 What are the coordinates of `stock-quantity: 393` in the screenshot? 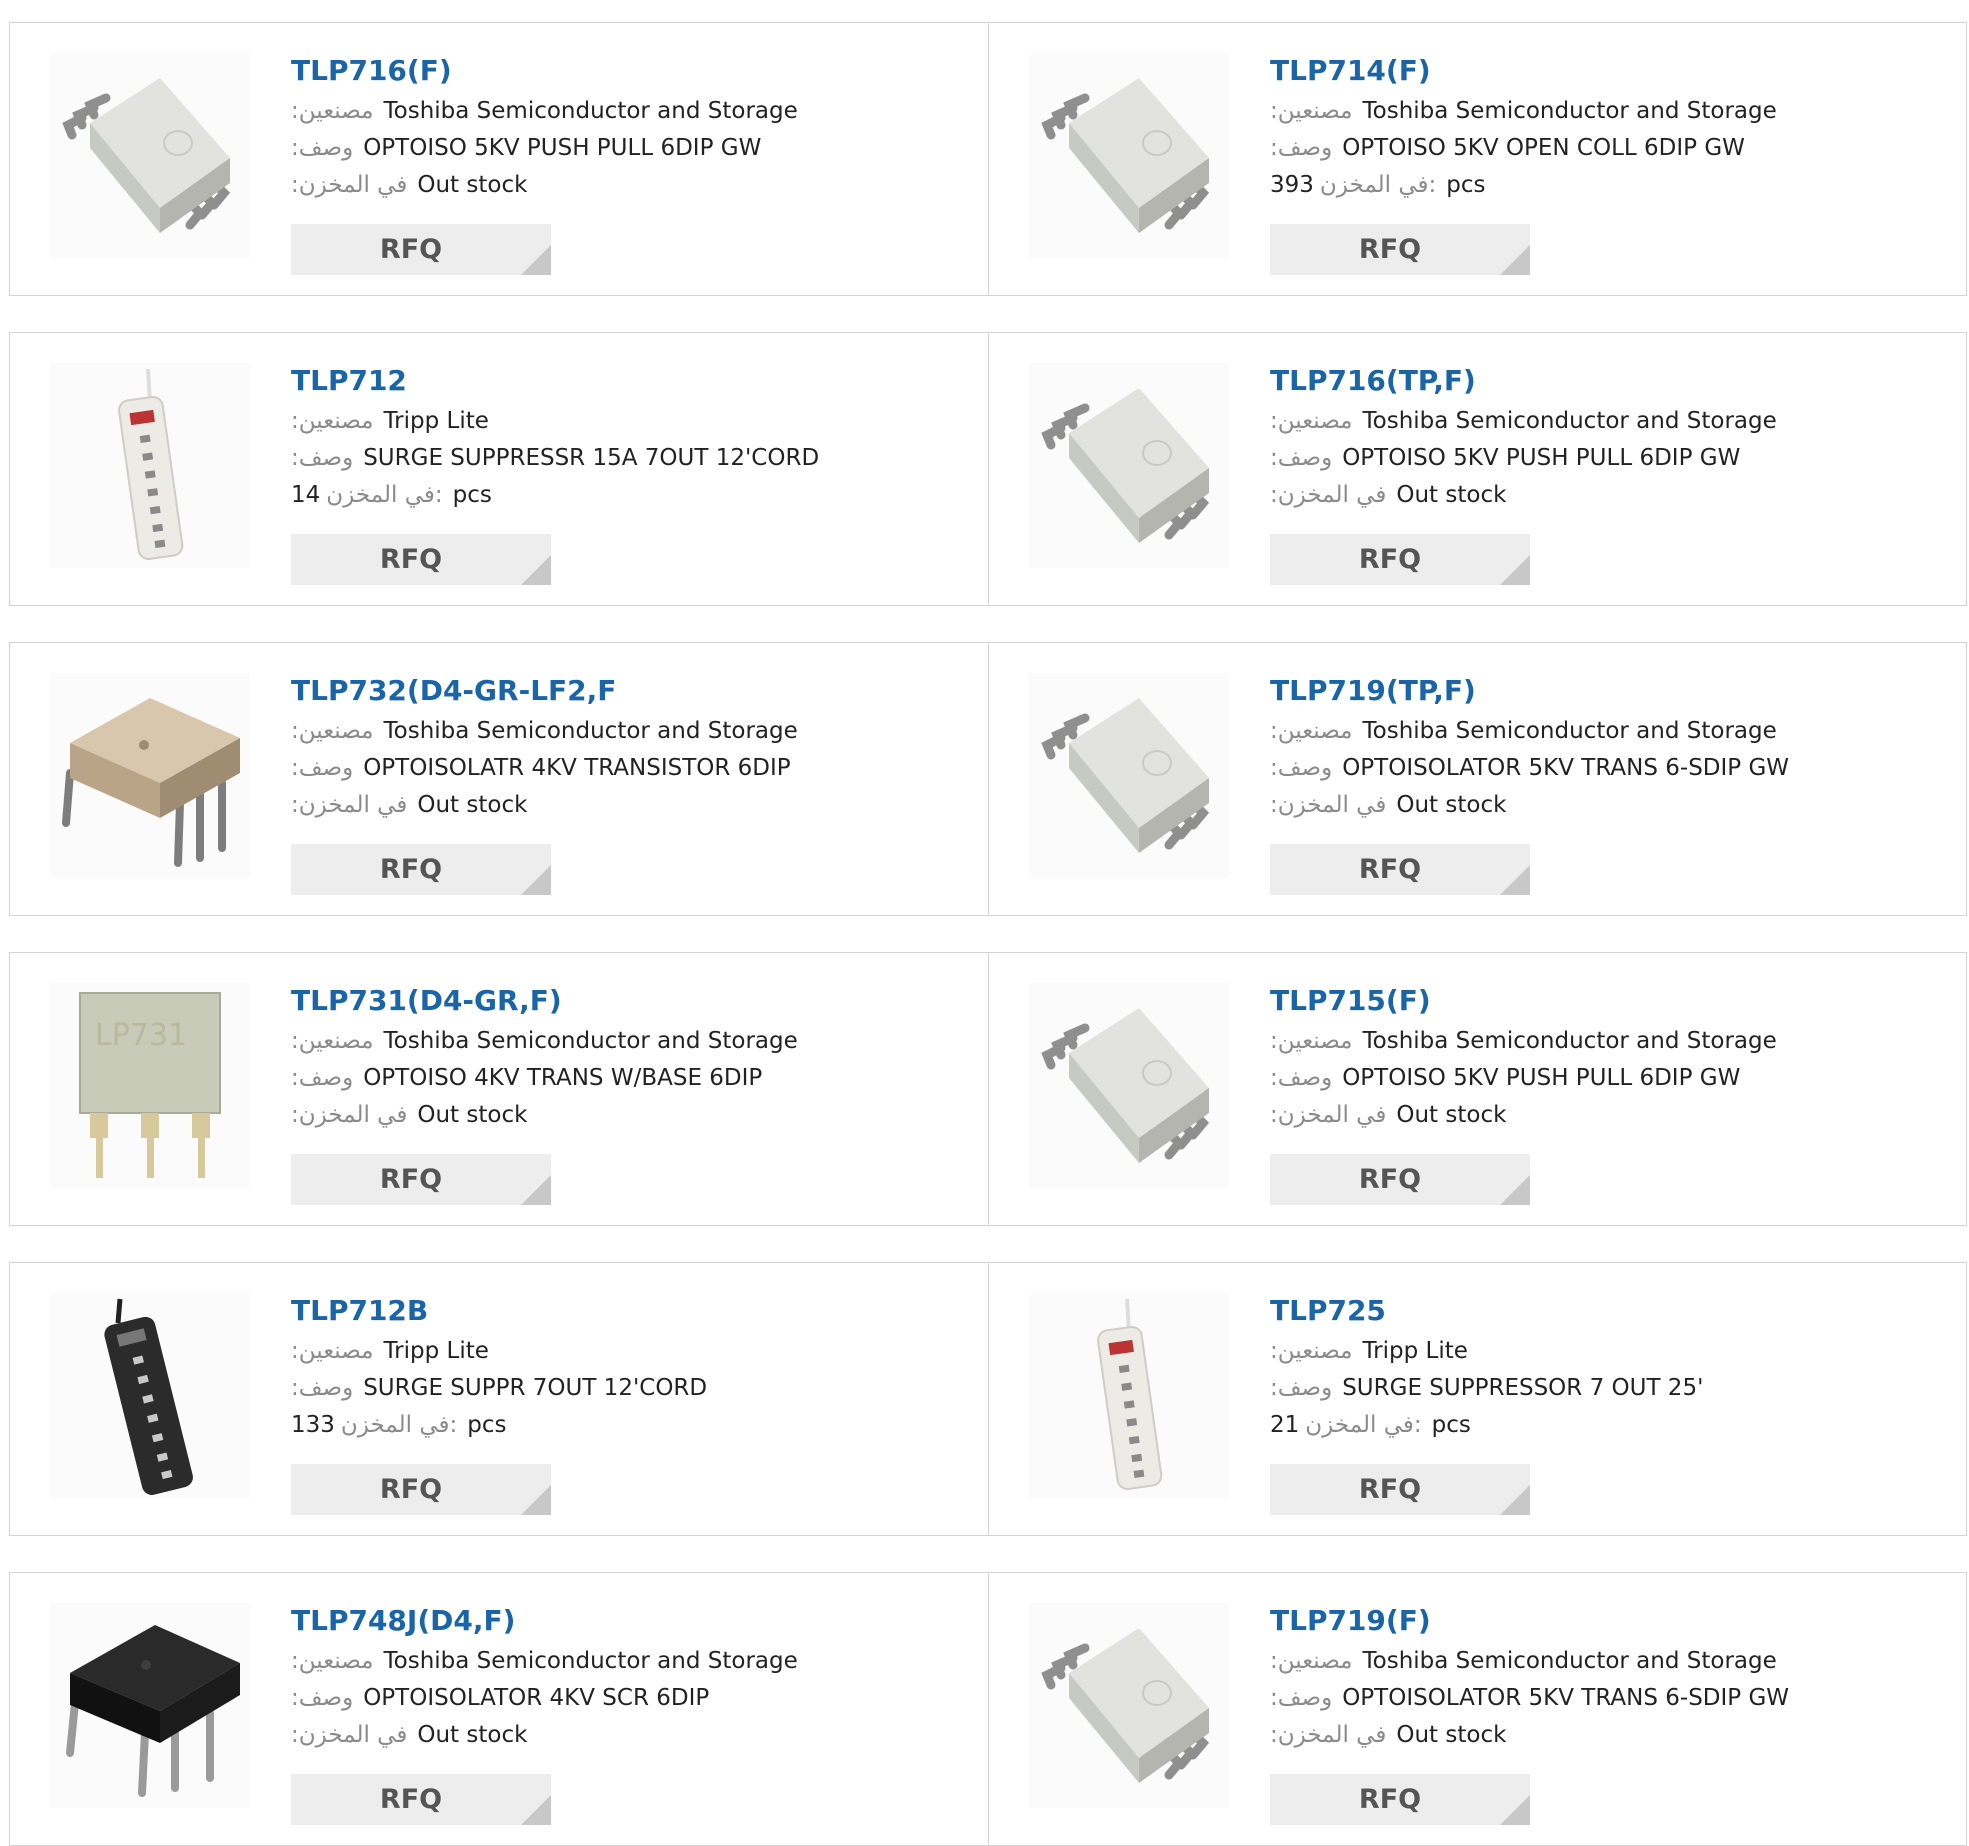 It's located at (1292, 185).